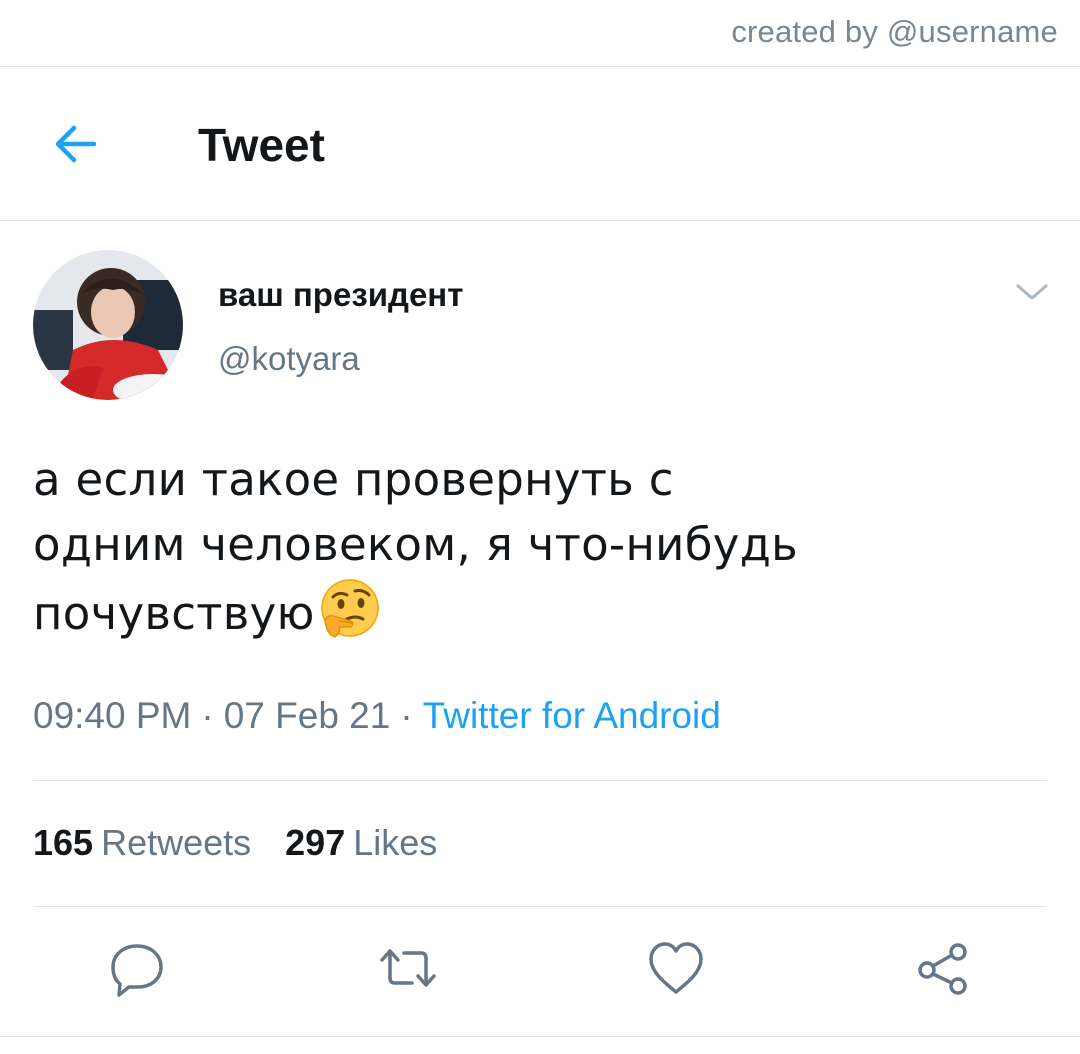  I want to click on retweets-stat: 165 Retweets, so click(142, 842).